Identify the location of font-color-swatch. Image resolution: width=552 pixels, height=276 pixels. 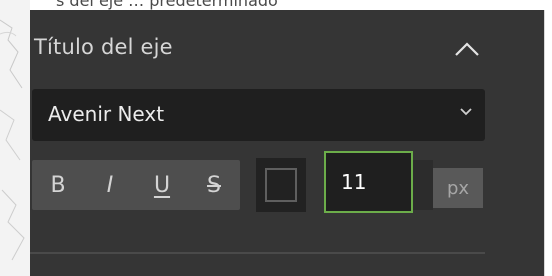
(281, 185).